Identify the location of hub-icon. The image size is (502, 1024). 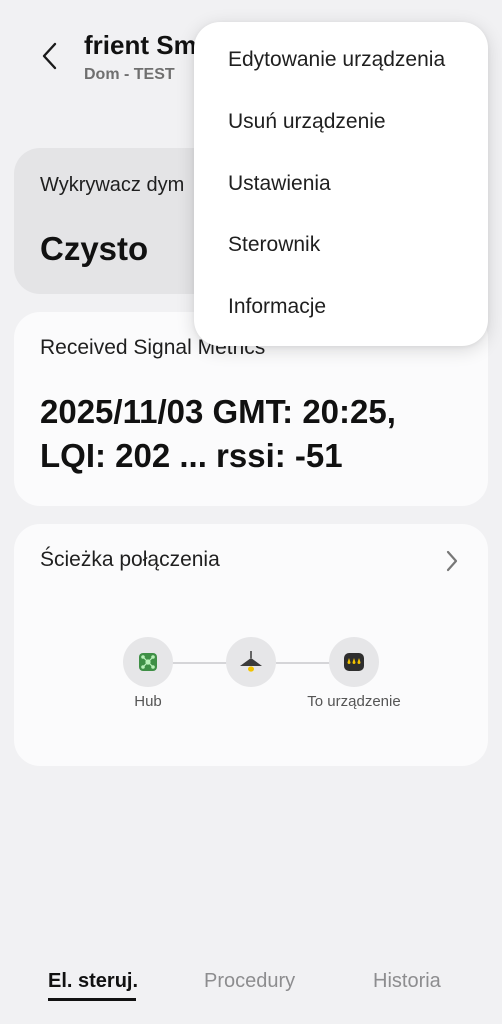
(148, 662).